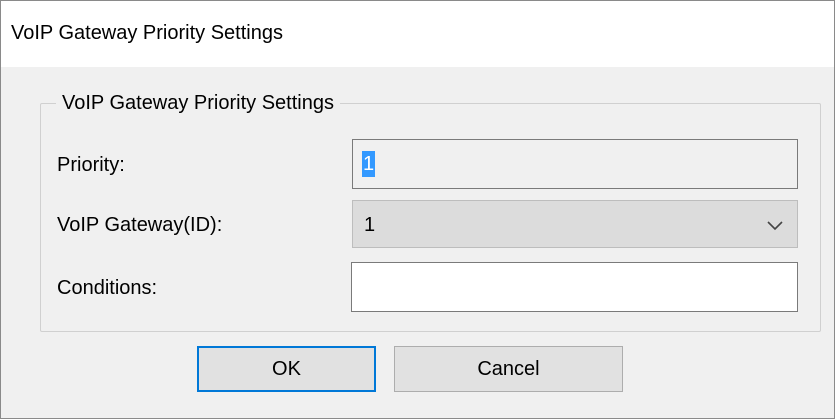  I want to click on cancel-button: Cancel, so click(508, 369).